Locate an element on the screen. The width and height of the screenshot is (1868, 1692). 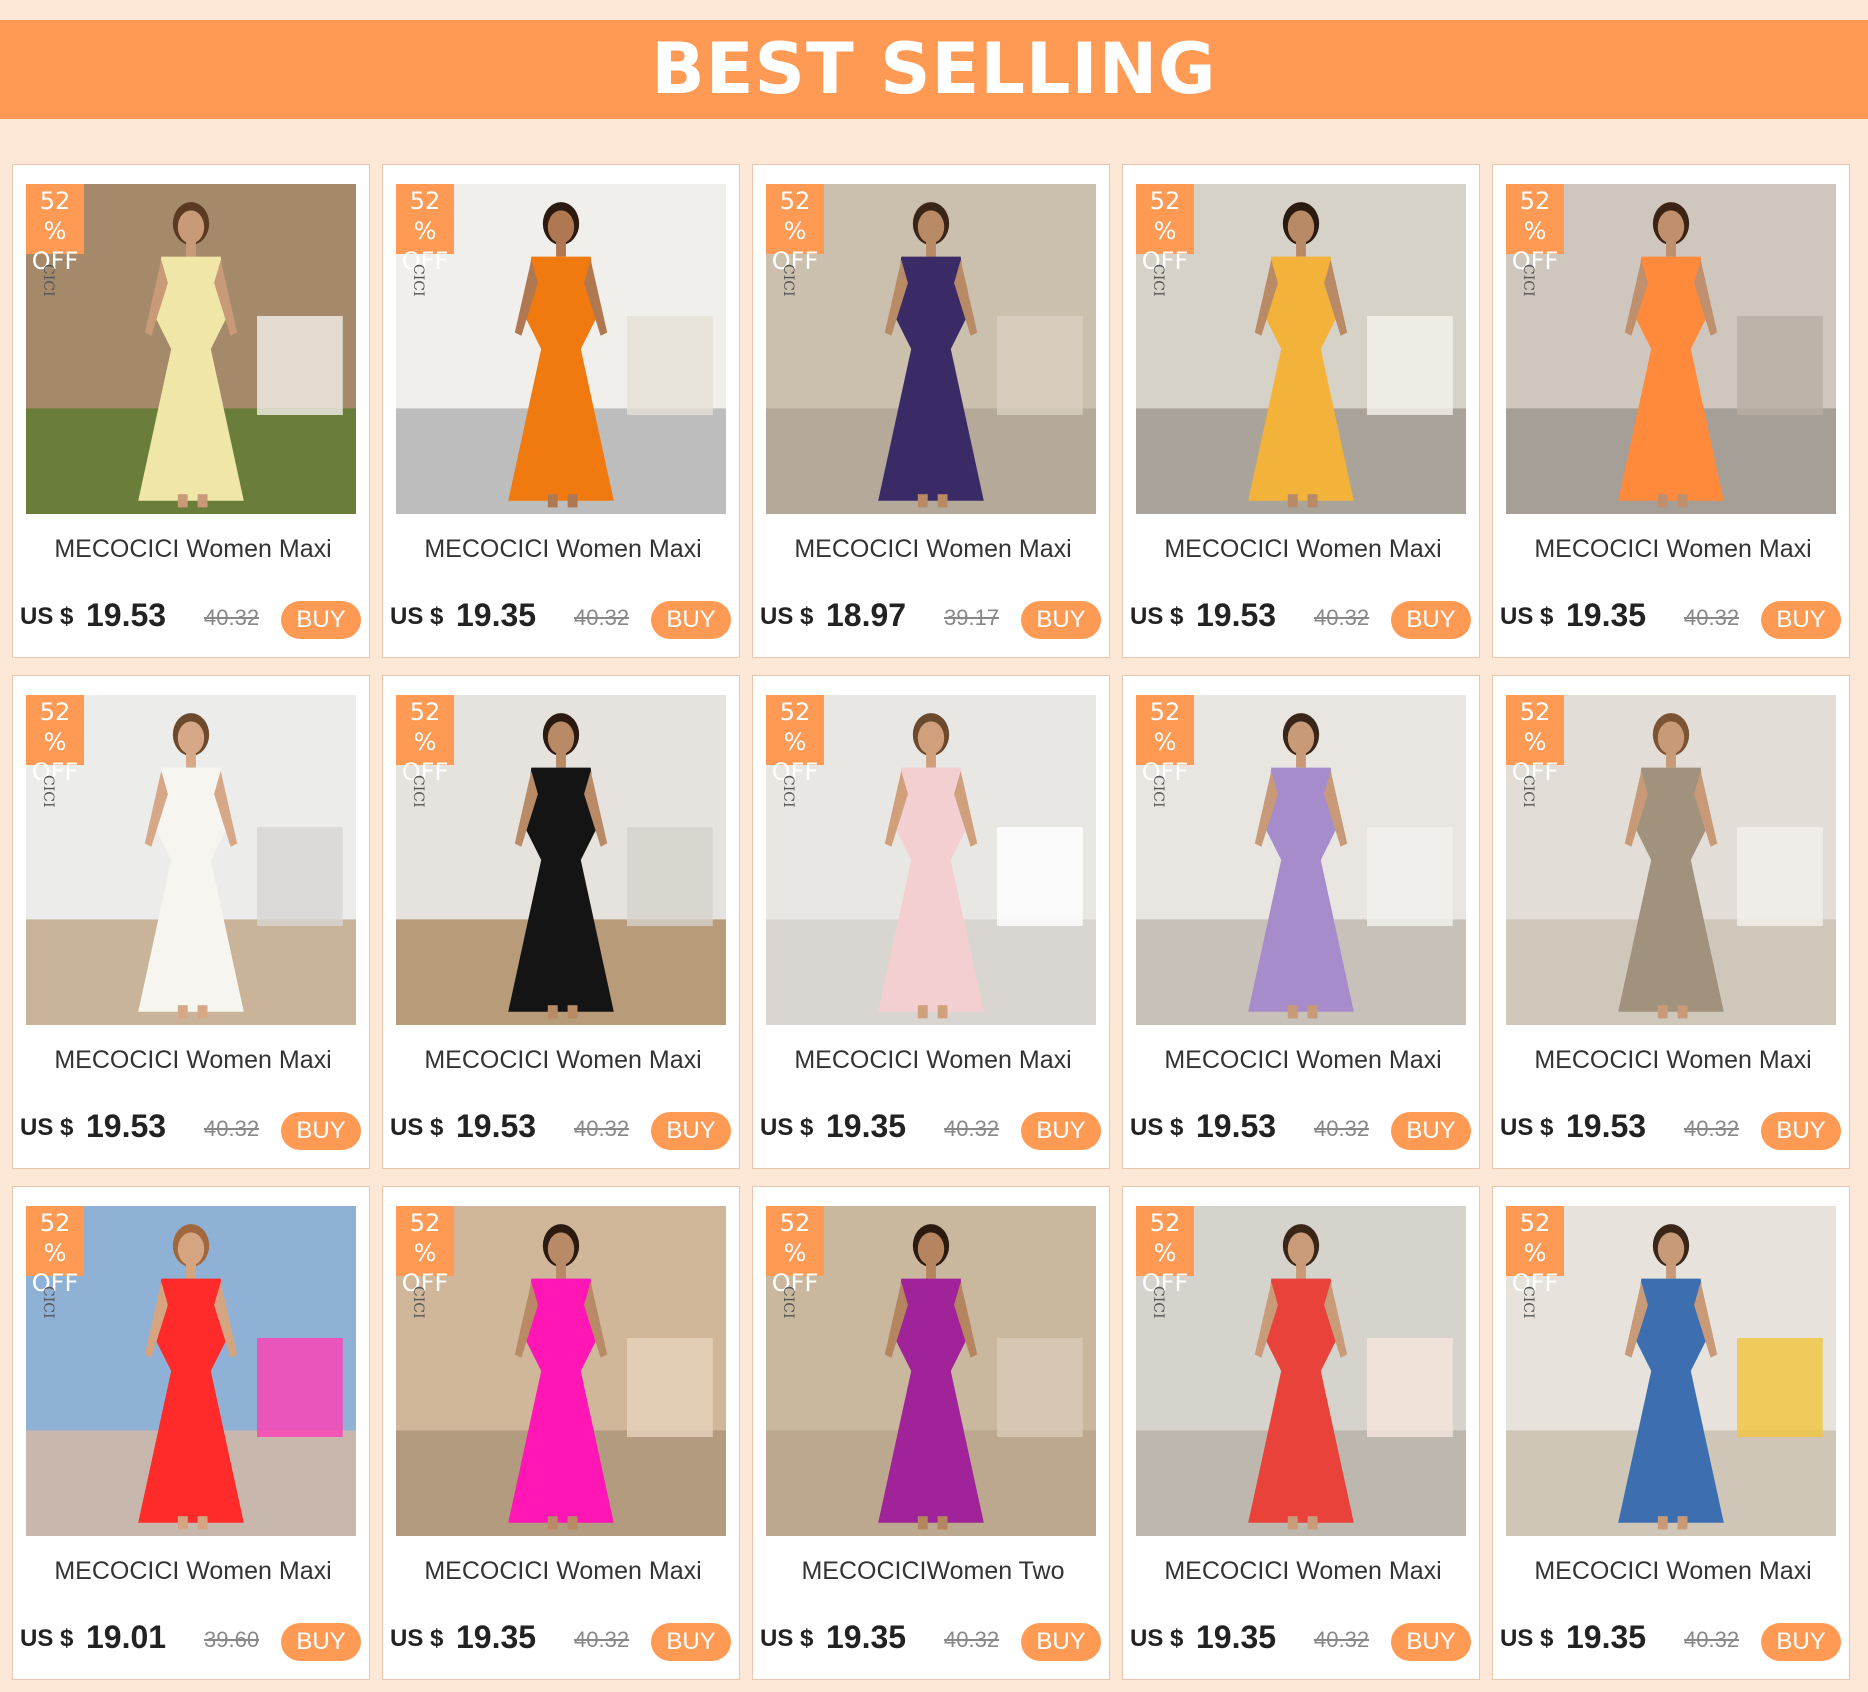
price-row: US $ 19.01 39.60 BUY is located at coordinates (191, 1640).